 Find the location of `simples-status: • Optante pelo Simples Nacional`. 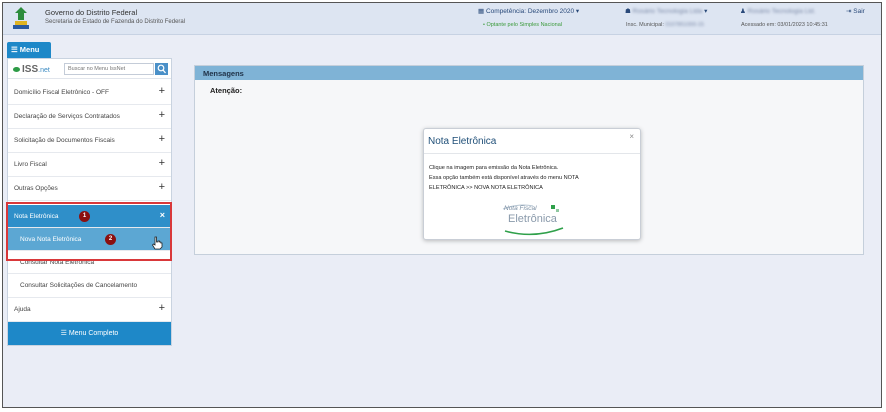

simples-status: • Optante pelo Simples Nacional is located at coordinates (522, 25).